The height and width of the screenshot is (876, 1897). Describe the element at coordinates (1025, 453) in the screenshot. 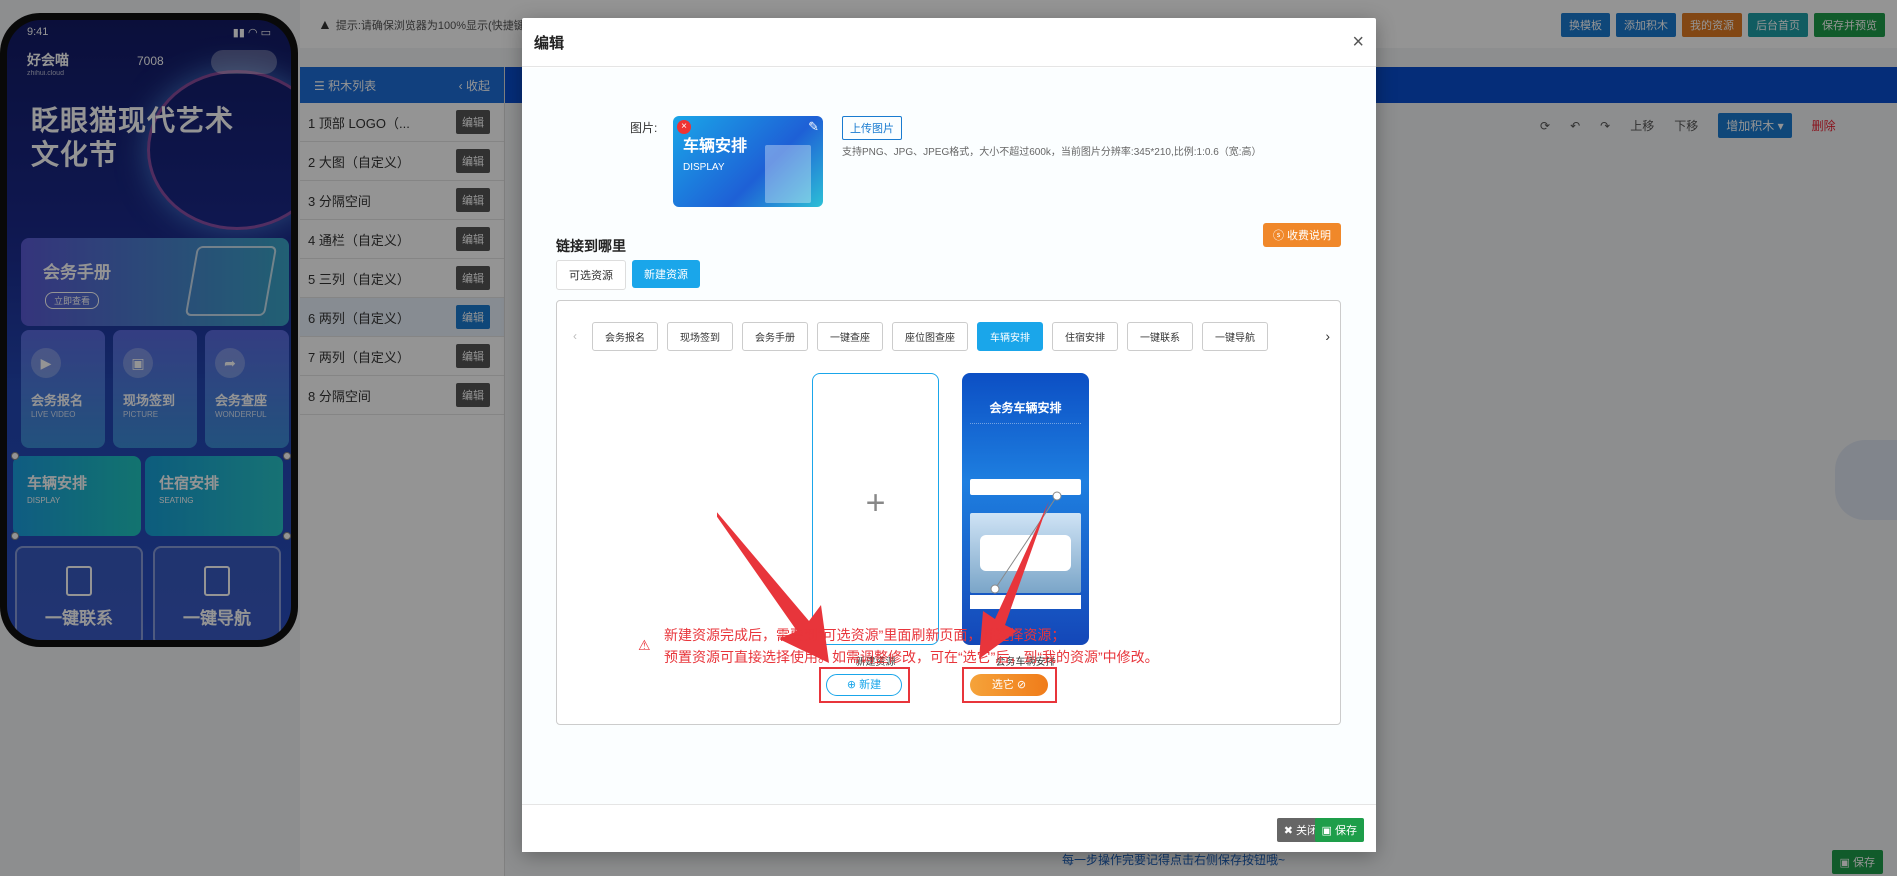

I see `template-text-block` at that location.